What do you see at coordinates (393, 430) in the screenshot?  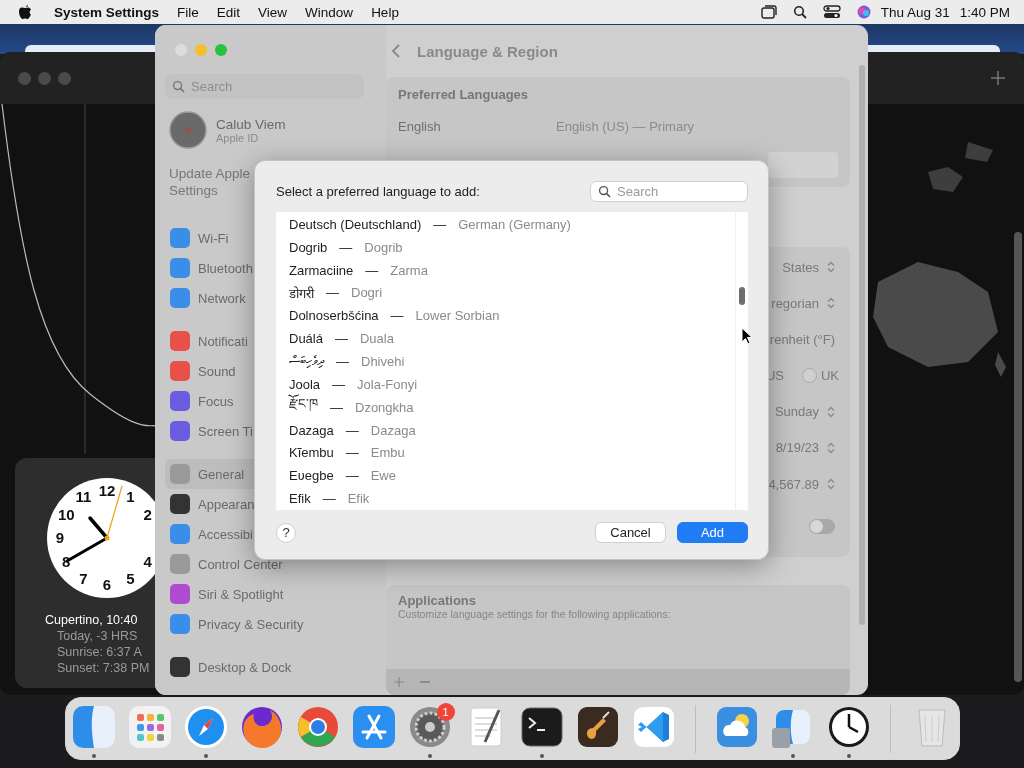 I see `language-english-name: Dazaga` at bounding box center [393, 430].